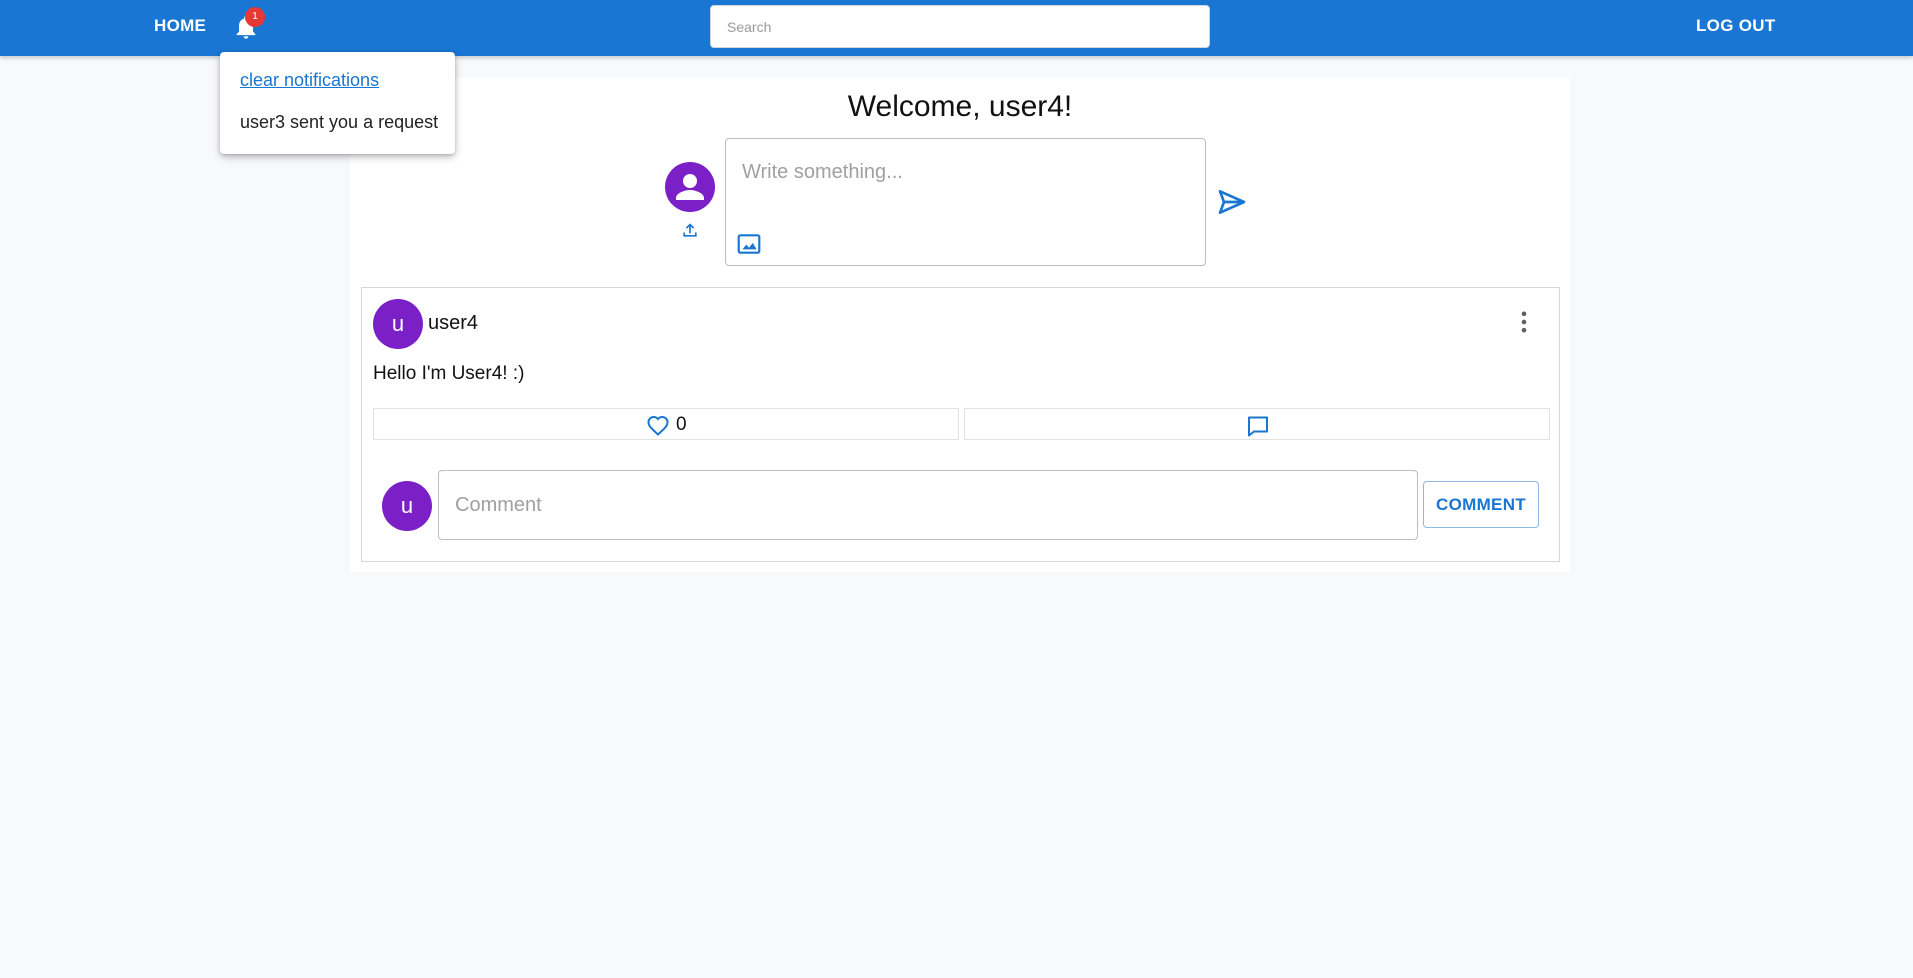 The image size is (1913, 978). I want to click on composer-avatar, so click(690, 187).